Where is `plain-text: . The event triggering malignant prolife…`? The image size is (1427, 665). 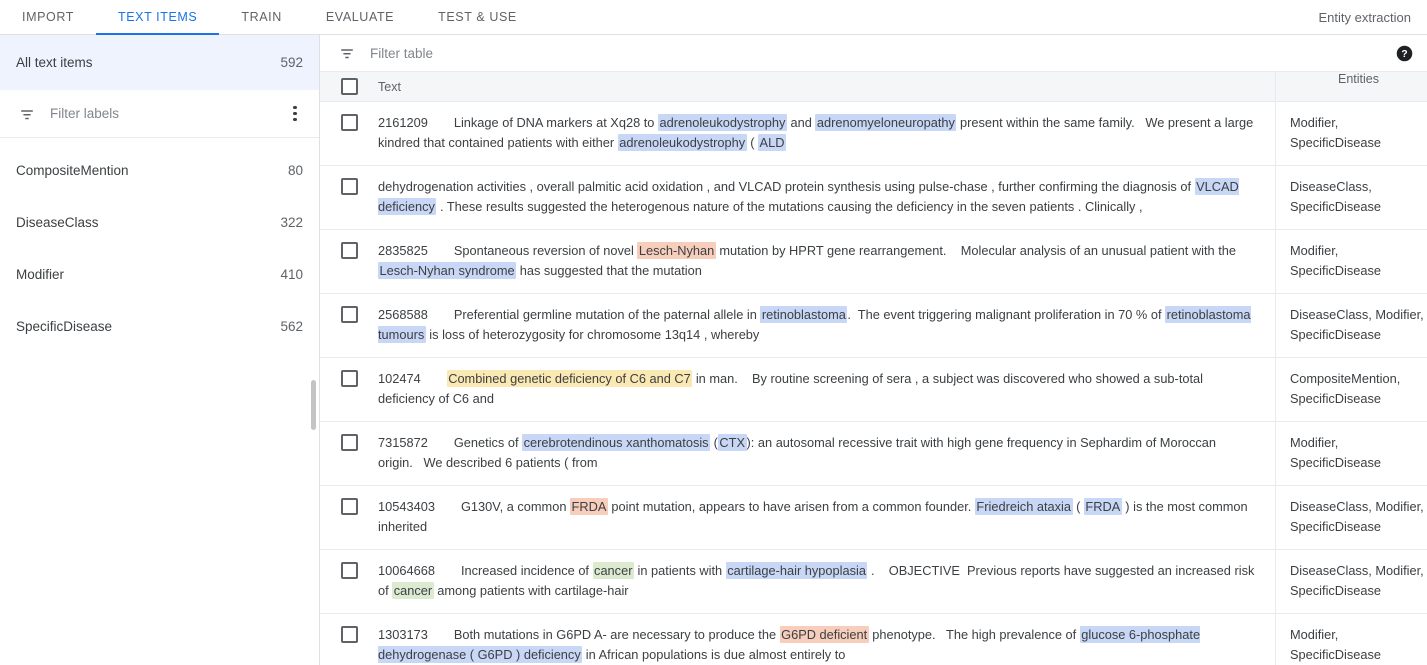
plain-text: . The event triggering malignant prolife… is located at coordinates (1006, 314).